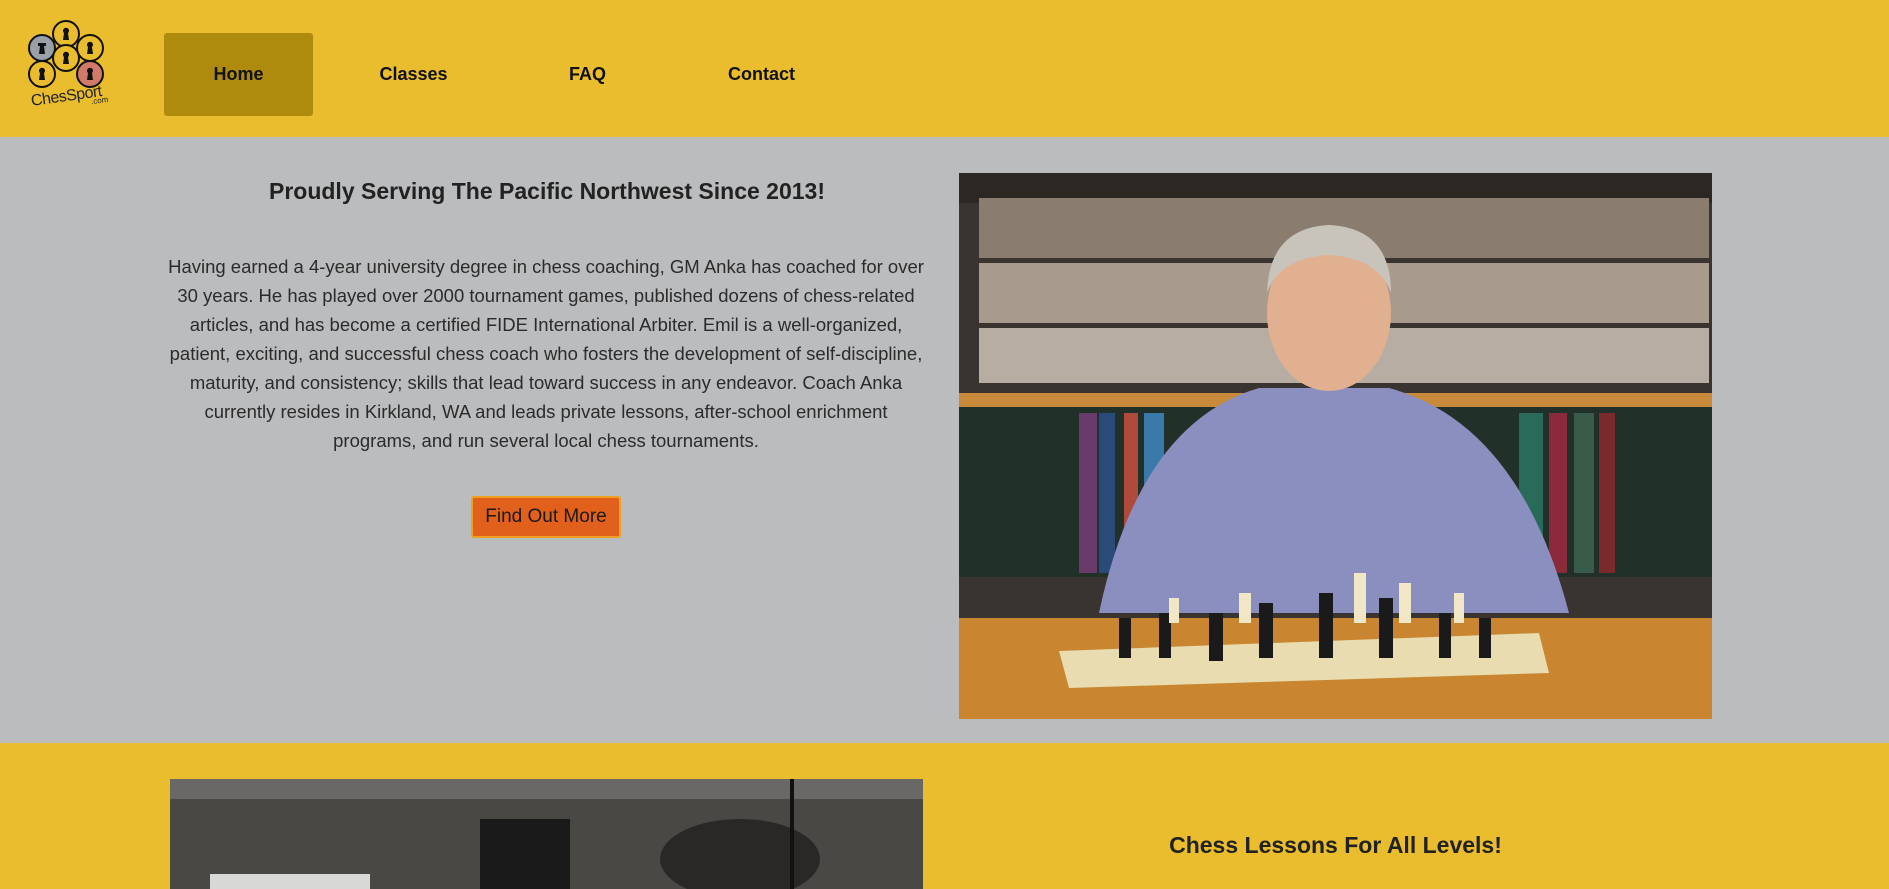 Image resolution: width=1889 pixels, height=889 pixels. What do you see at coordinates (1335, 845) in the screenshot?
I see `lessons-title: Chess Lessons For All Levels!` at bounding box center [1335, 845].